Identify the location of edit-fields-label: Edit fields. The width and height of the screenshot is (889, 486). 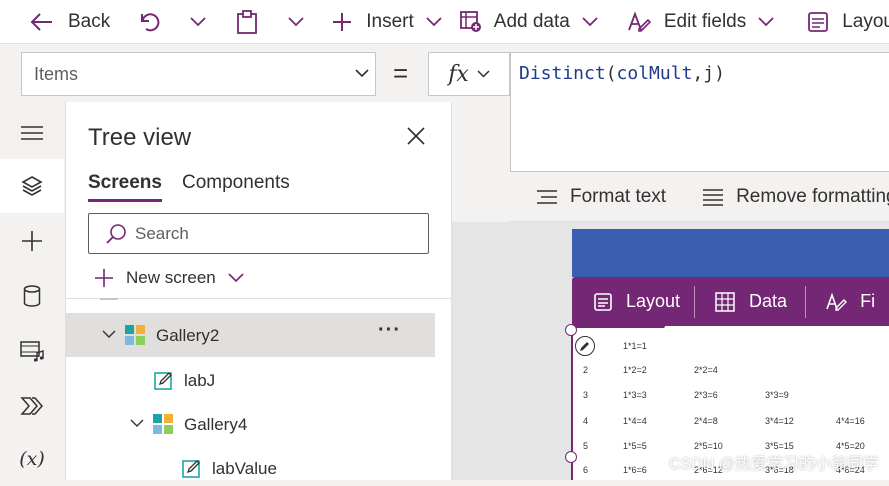
(705, 21).